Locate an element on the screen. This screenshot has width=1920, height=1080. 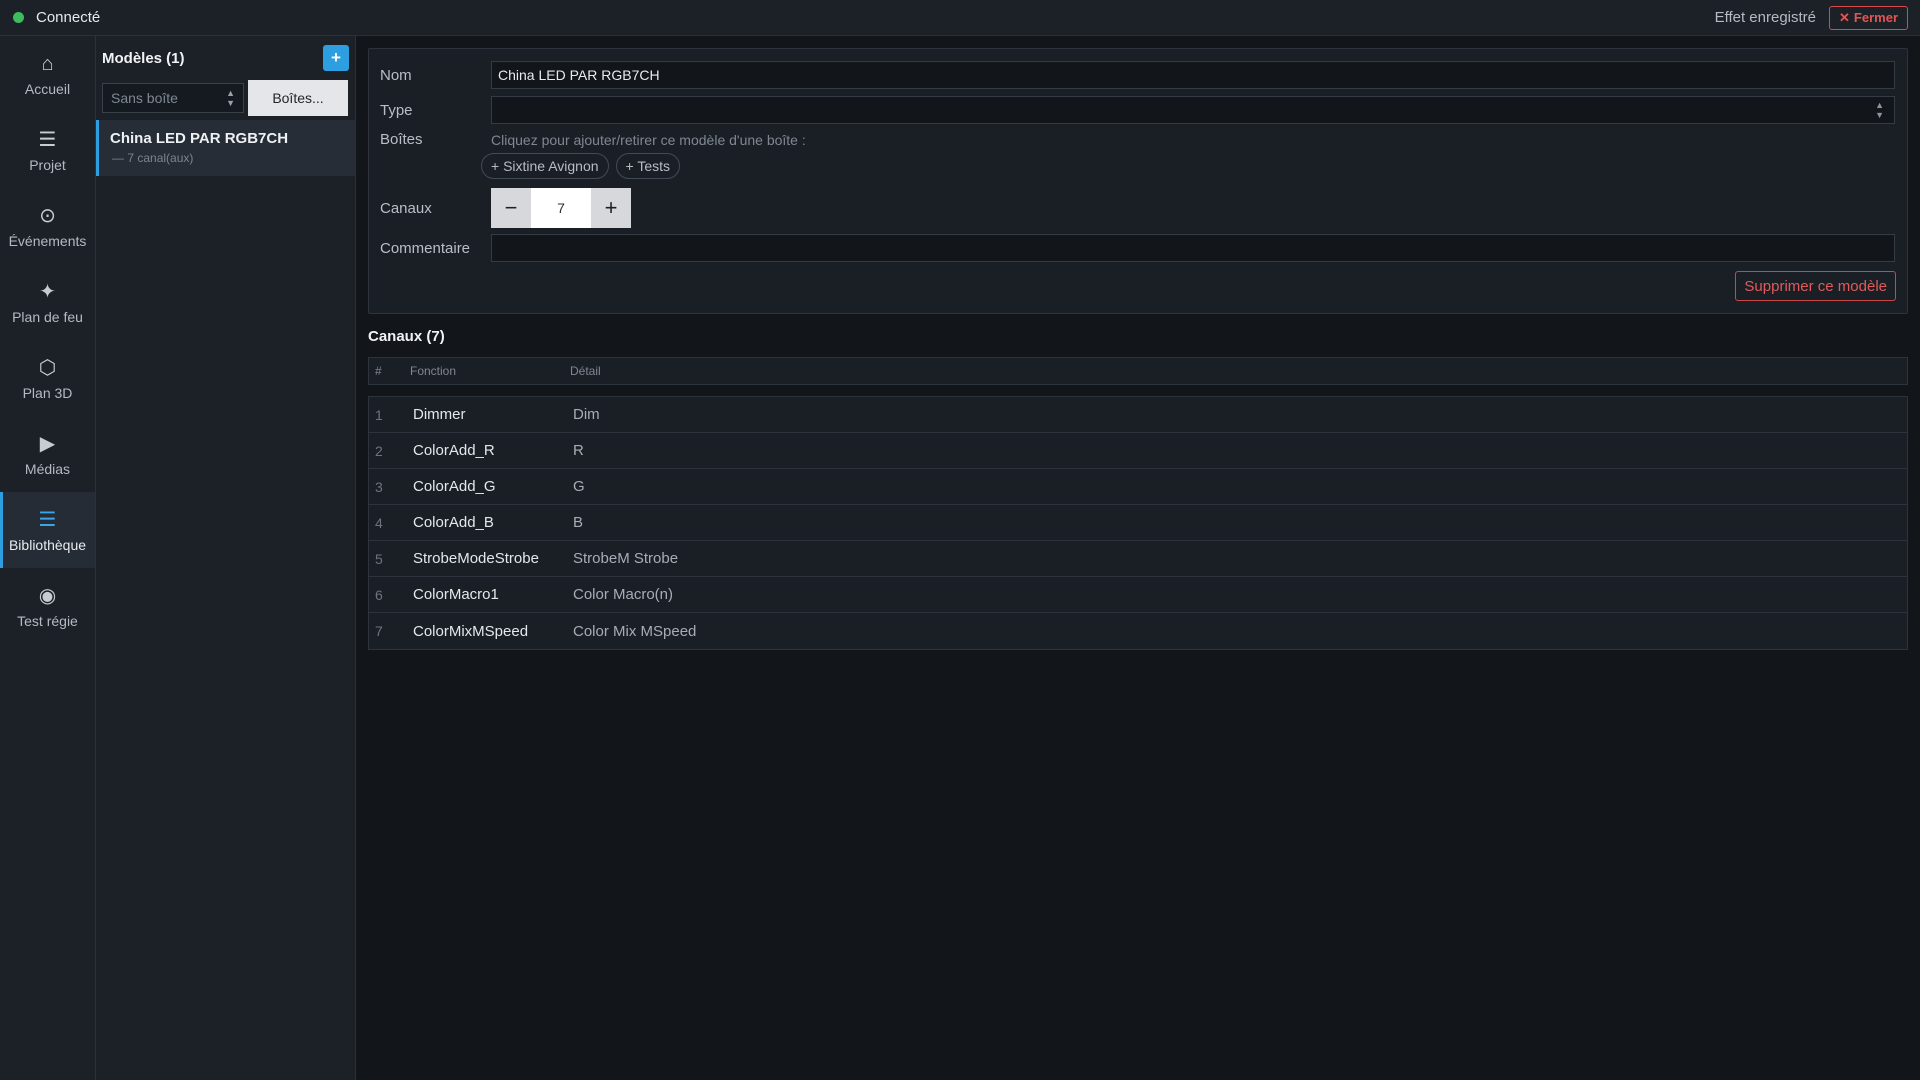
model-name: China LED PAR RGB7CH is located at coordinates (199, 138).